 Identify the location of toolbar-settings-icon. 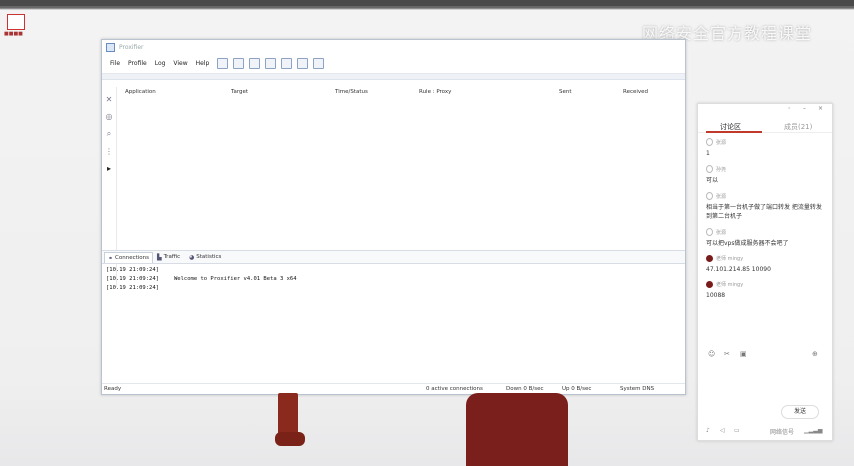
(319, 63).